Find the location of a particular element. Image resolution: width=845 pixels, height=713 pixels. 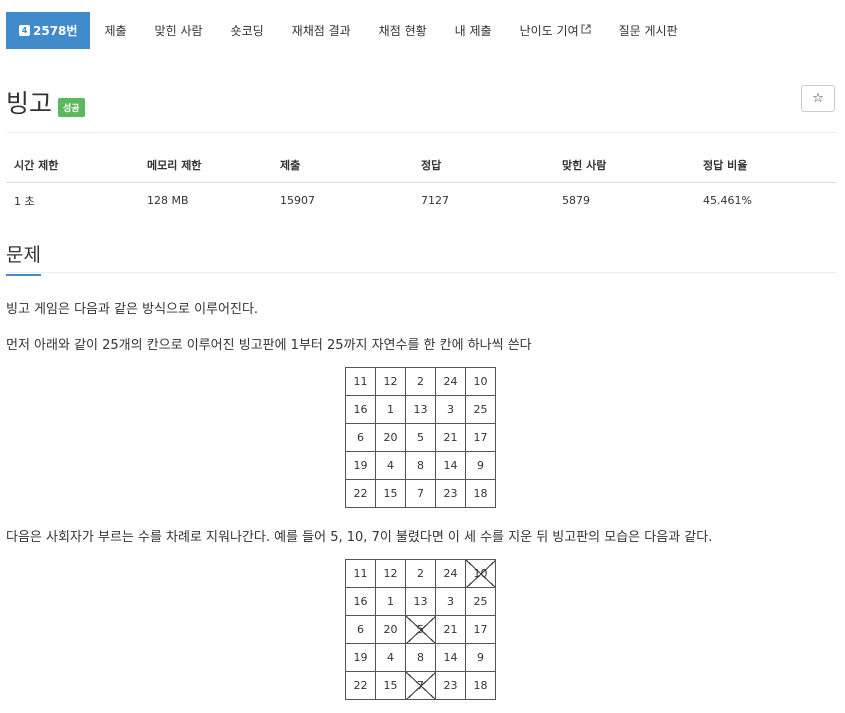

nav-solved-users: 맞힌 사람 is located at coordinates (179, 30).